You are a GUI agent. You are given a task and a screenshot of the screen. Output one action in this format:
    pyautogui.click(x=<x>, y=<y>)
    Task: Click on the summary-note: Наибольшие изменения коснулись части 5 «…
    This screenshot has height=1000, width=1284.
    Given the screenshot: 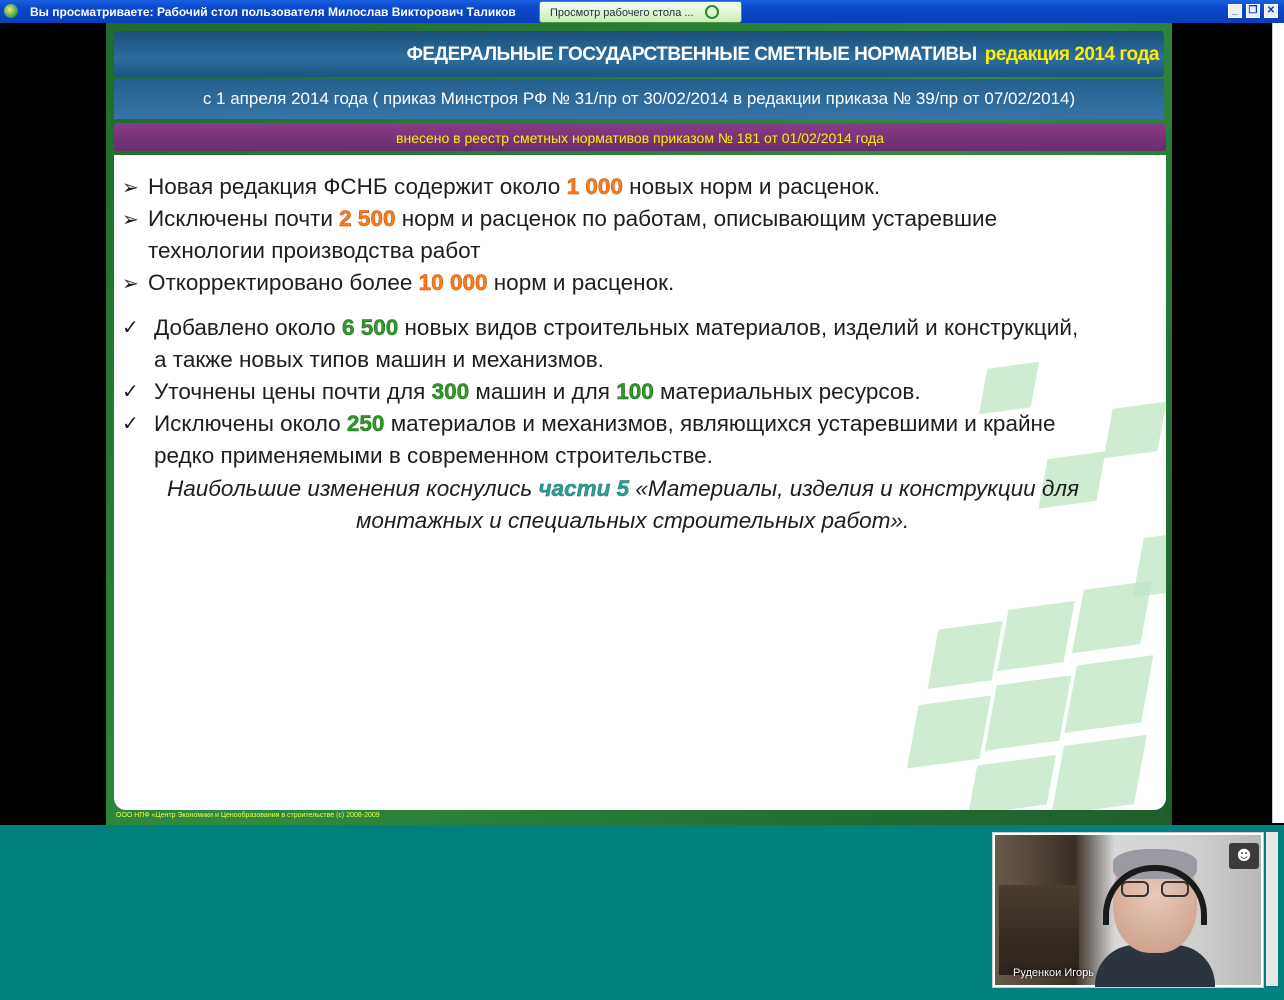 What is the action you would take?
    pyautogui.click(x=623, y=488)
    